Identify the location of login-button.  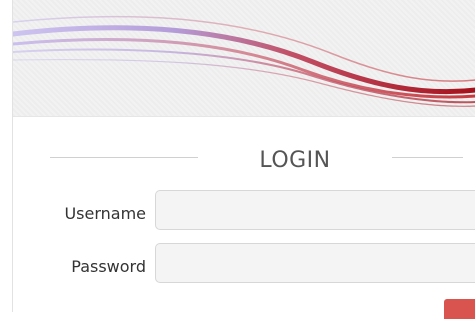
(459, 309).